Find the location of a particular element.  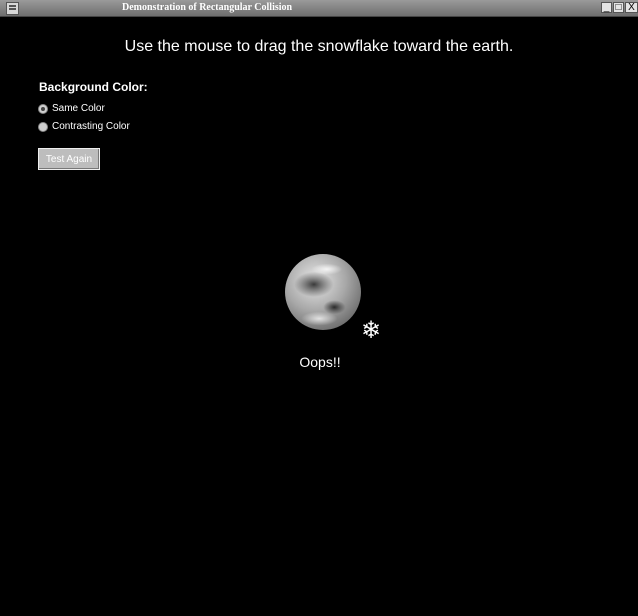

radio-contrasting-color: Contrasting Color is located at coordinates (84, 126).